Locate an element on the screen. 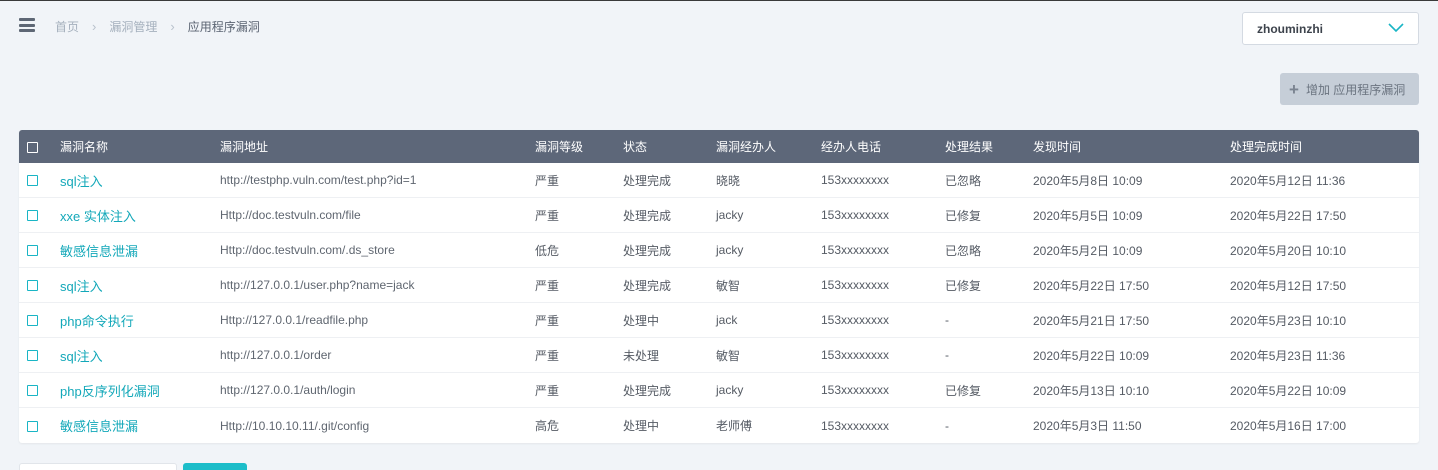  col-header-done-time: 处理完成时间 is located at coordinates (1266, 147).